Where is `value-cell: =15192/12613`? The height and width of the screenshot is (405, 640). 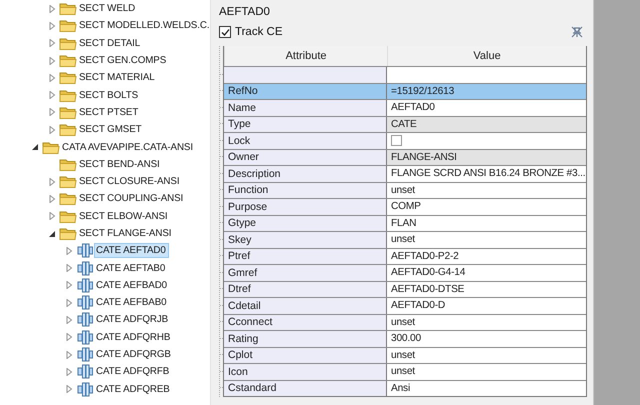
value-cell: =15192/12613 is located at coordinates (486, 91).